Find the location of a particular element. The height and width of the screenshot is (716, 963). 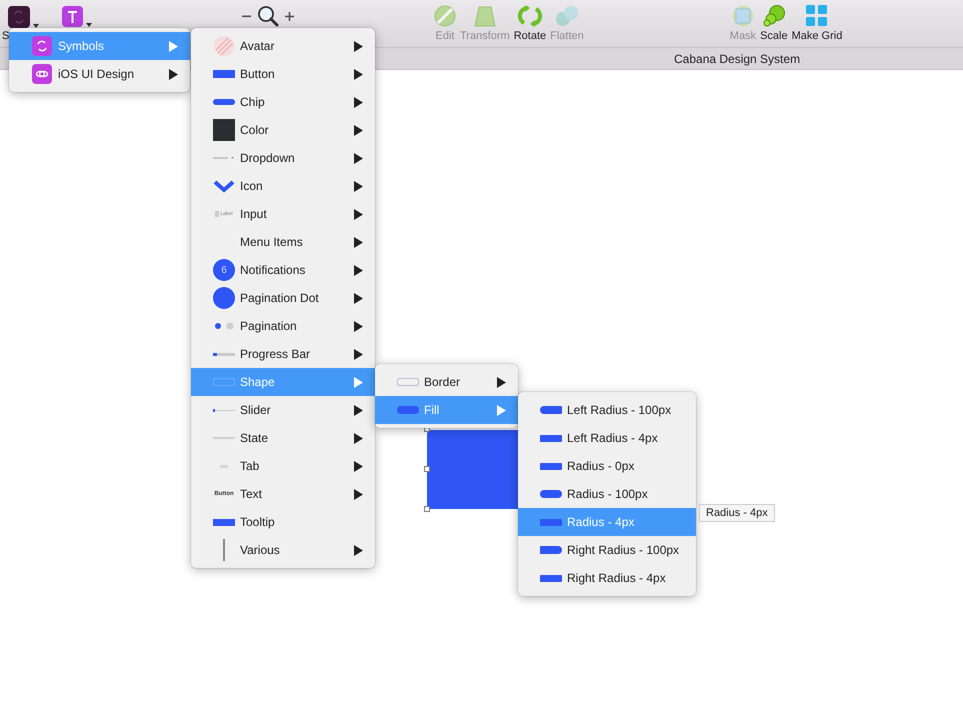

dropdown-thumbnail-icon is located at coordinates (224, 158).